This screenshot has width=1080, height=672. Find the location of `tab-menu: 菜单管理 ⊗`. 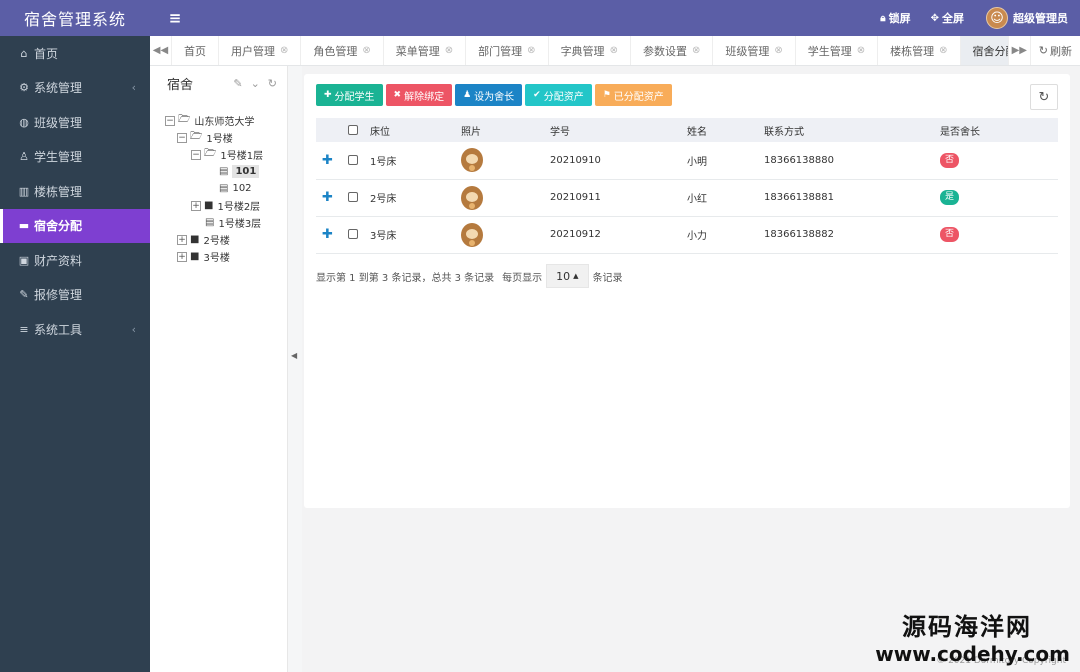

tab-menu: 菜单管理 ⊗ is located at coordinates (425, 50).